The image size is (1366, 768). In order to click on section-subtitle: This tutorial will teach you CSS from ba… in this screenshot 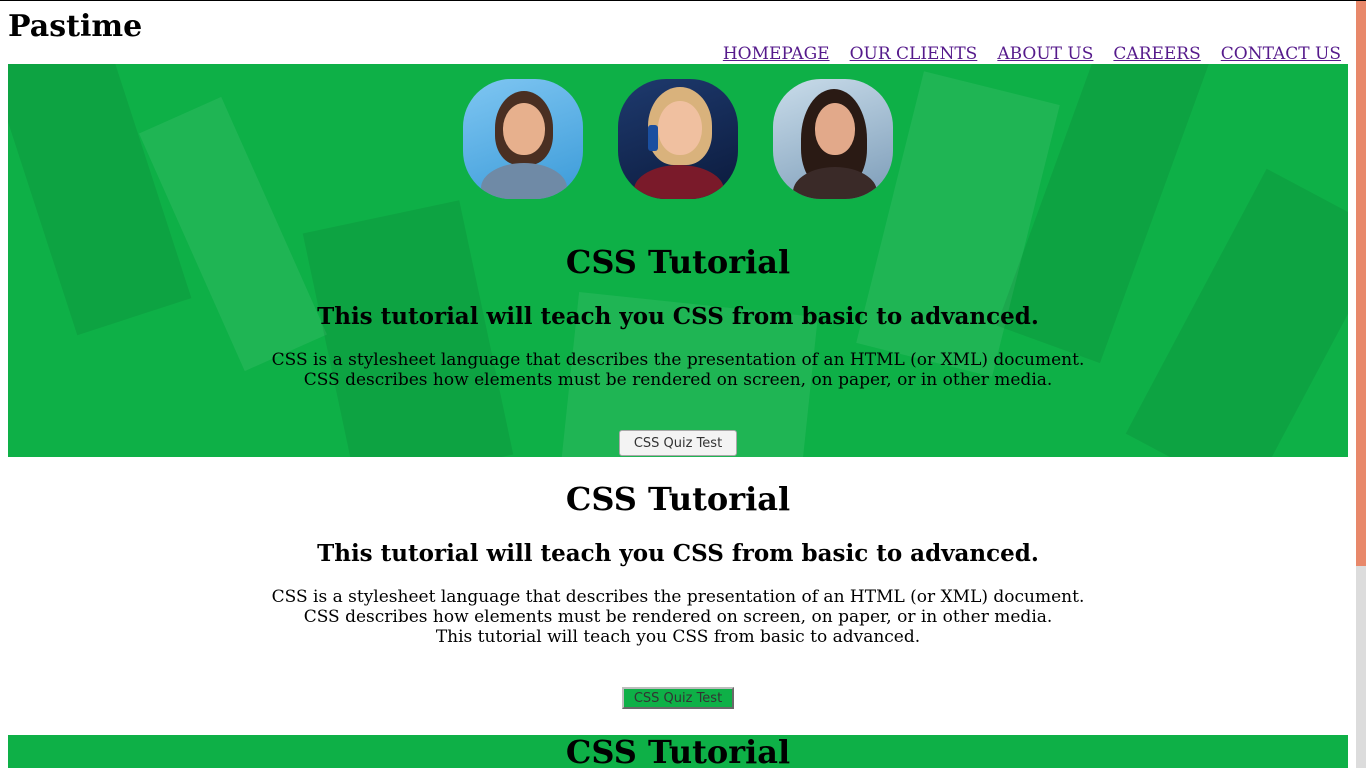, I will do `click(678, 553)`.